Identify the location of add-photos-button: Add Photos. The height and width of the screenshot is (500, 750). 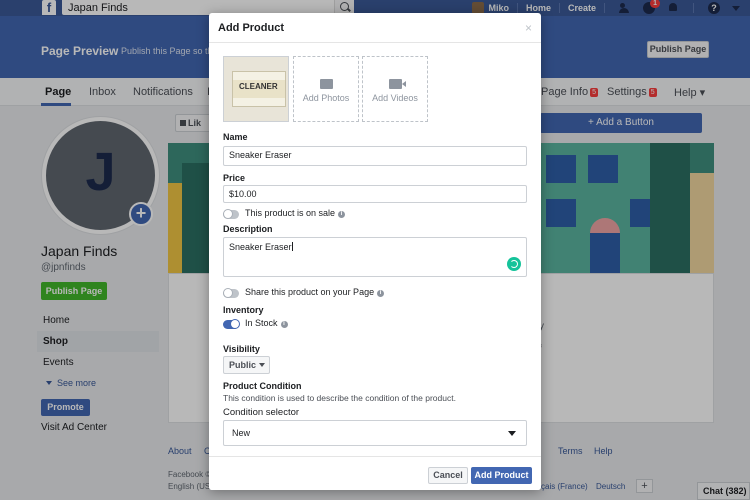
(326, 89).